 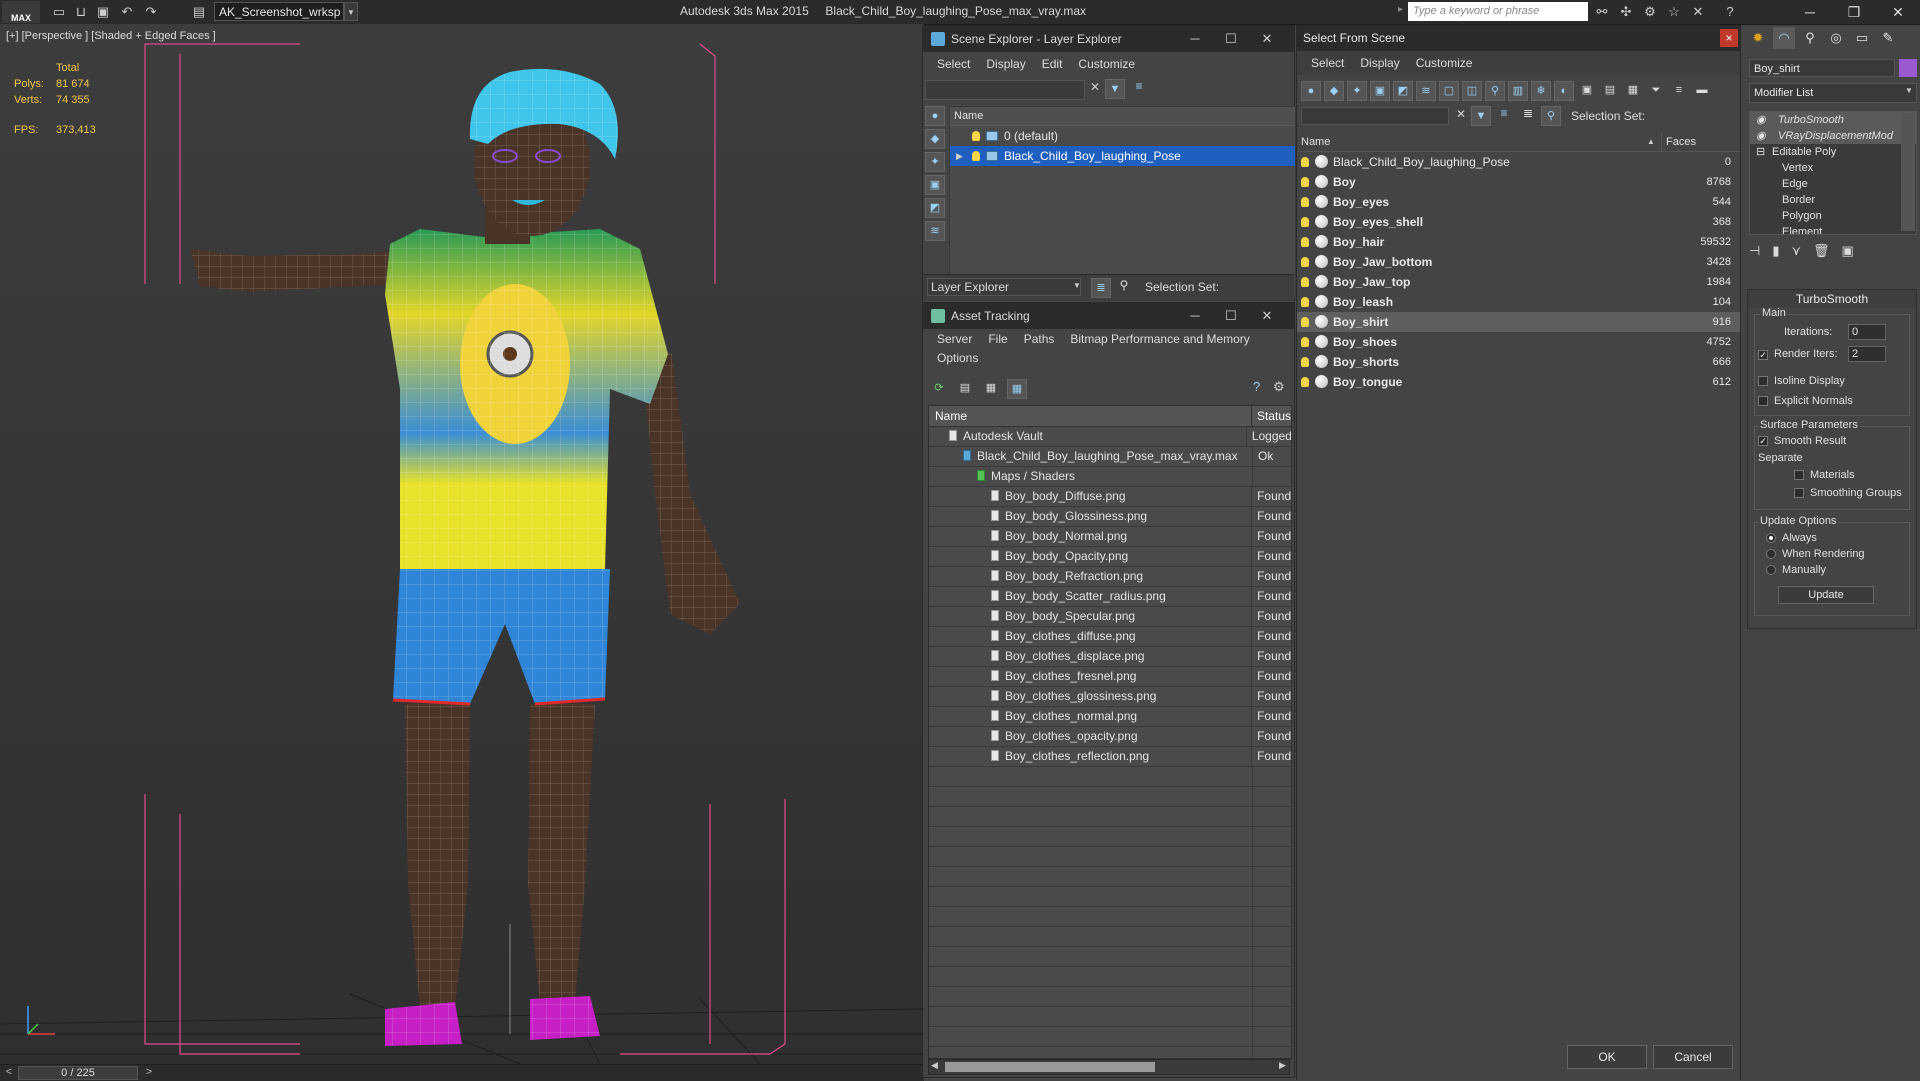 I want to click on column-name: Name, so click(x=1090, y=416).